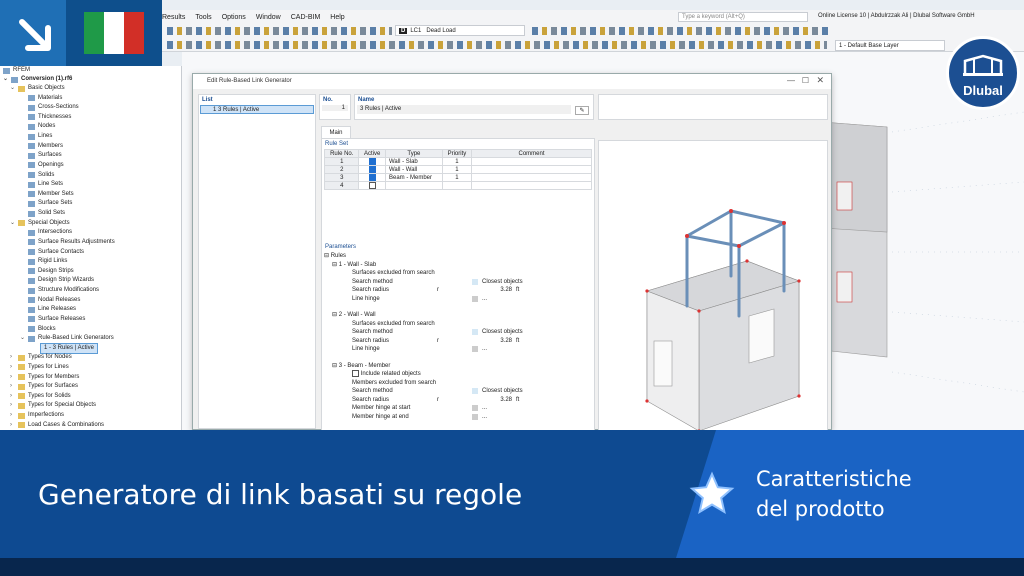 The height and width of the screenshot is (576, 1024). What do you see at coordinates (44, 386) in the screenshot?
I see `nav-item: › Types for Surfaces` at bounding box center [44, 386].